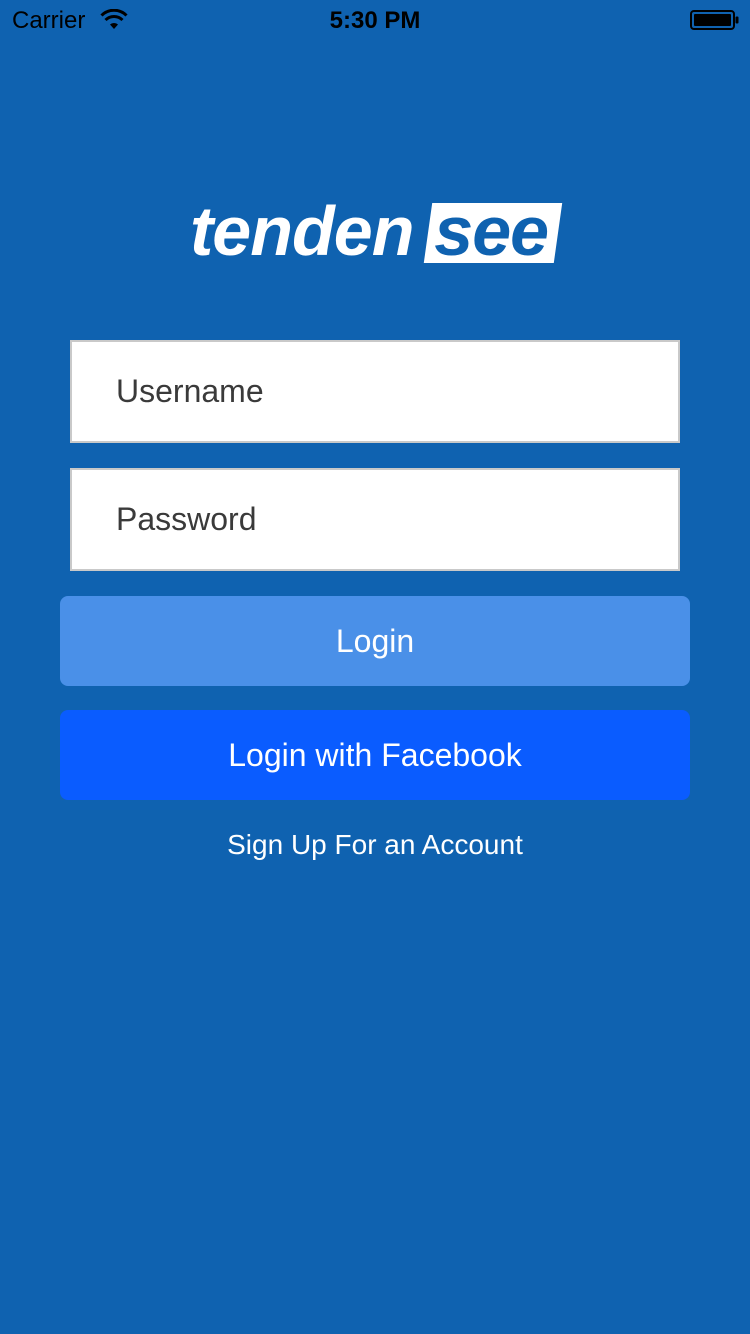  I want to click on login-button: Login, so click(375, 641).